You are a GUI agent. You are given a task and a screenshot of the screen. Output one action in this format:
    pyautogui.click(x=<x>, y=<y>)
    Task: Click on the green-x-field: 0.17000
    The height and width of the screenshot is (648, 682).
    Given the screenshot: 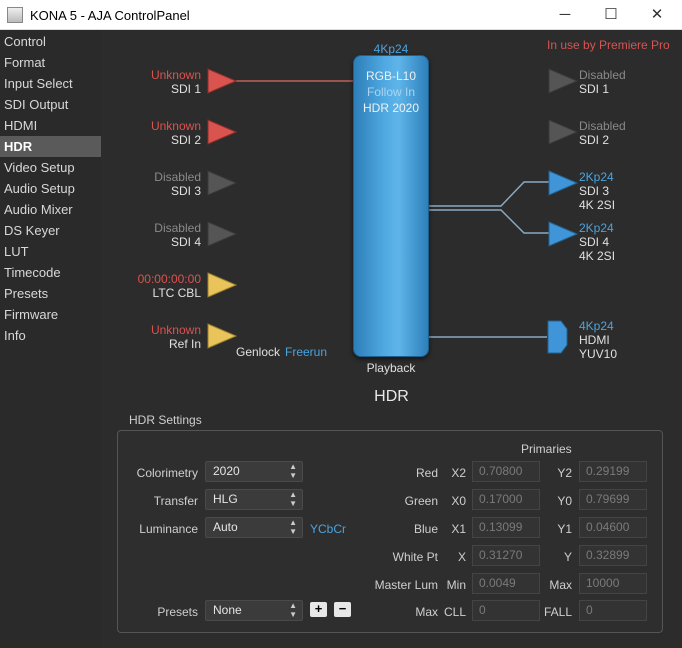 What is the action you would take?
    pyautogui.click(x=506, y=499)
    